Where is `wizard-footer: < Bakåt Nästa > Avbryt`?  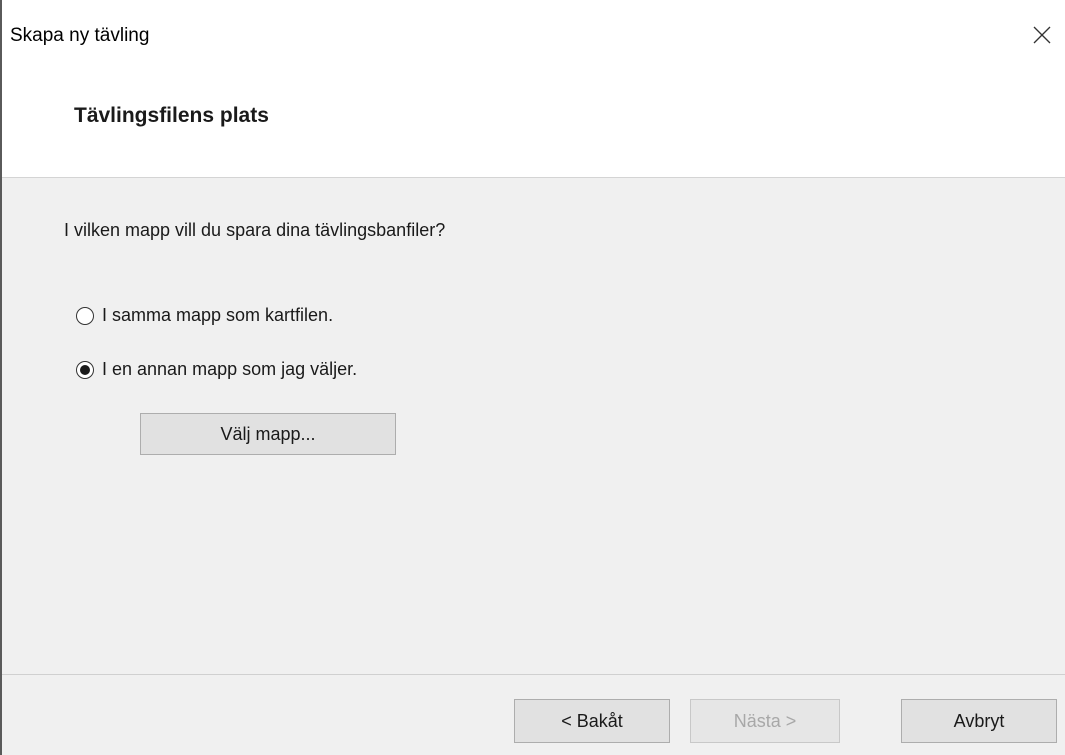 wizard-footer: < Bakåt Nästa > Avbryt is located at coordinates (533, 715).